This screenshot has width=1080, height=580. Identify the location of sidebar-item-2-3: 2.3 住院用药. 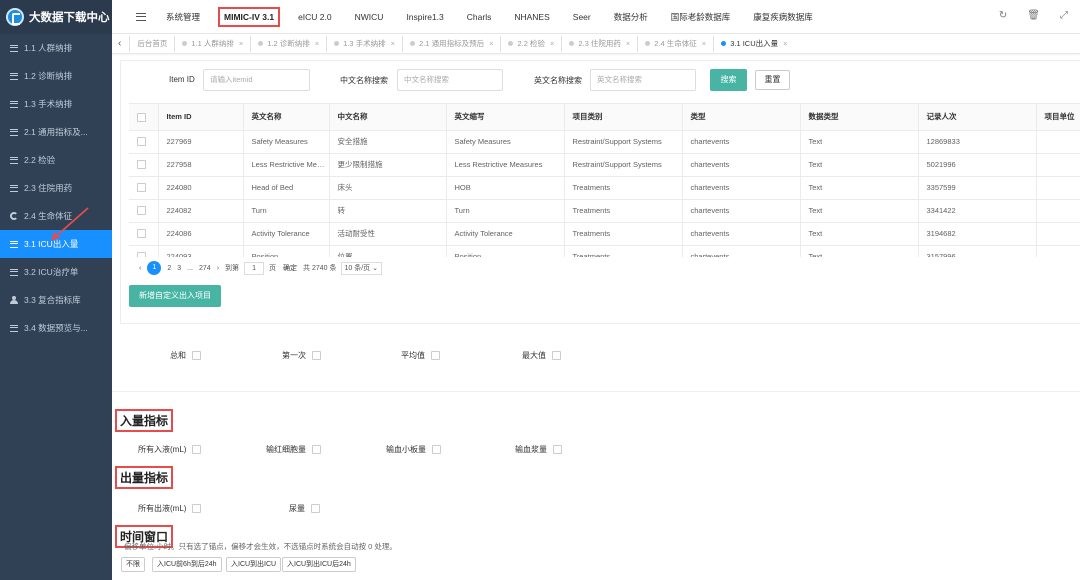
(56, 188).